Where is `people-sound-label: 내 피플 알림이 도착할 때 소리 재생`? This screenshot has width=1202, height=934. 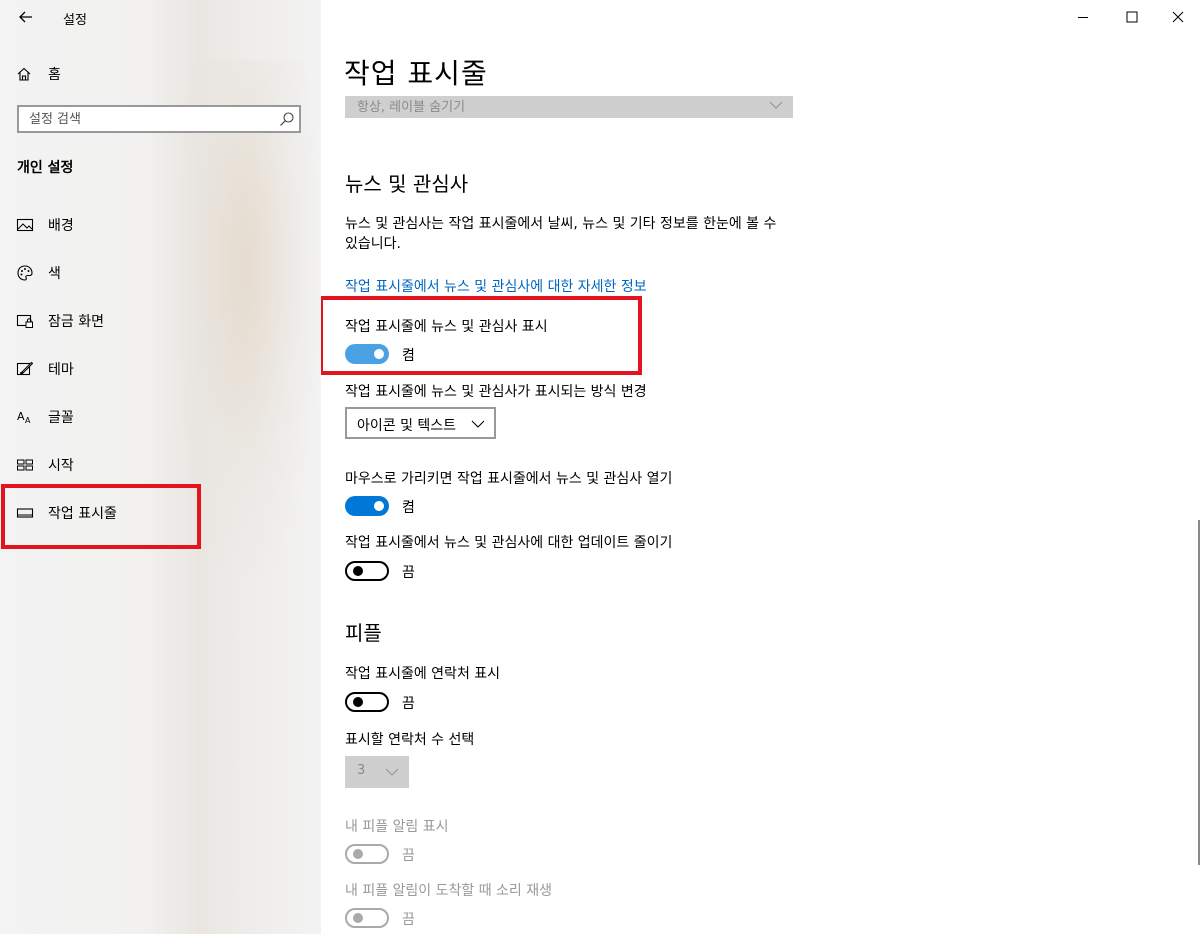
people-sound-label: 내 피플 알림이 도착할 때 소리 재생 is located at coordinates (449, 891).